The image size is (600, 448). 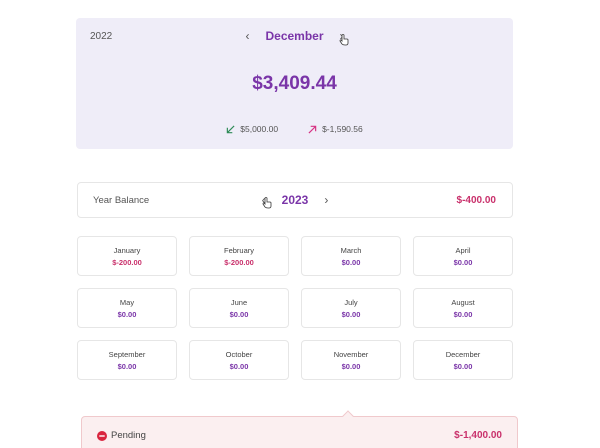 What do you see at coordinates (326, 200) in the screenshot?
I see `chevron-right-icon: ›` at bounding box center [326, 200].